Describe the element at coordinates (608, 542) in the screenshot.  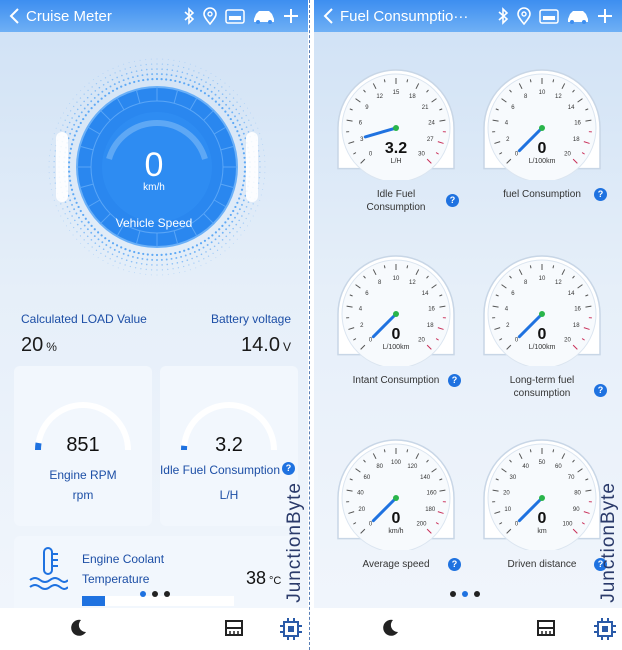
I see `watermark: JunctionByte` at that location.